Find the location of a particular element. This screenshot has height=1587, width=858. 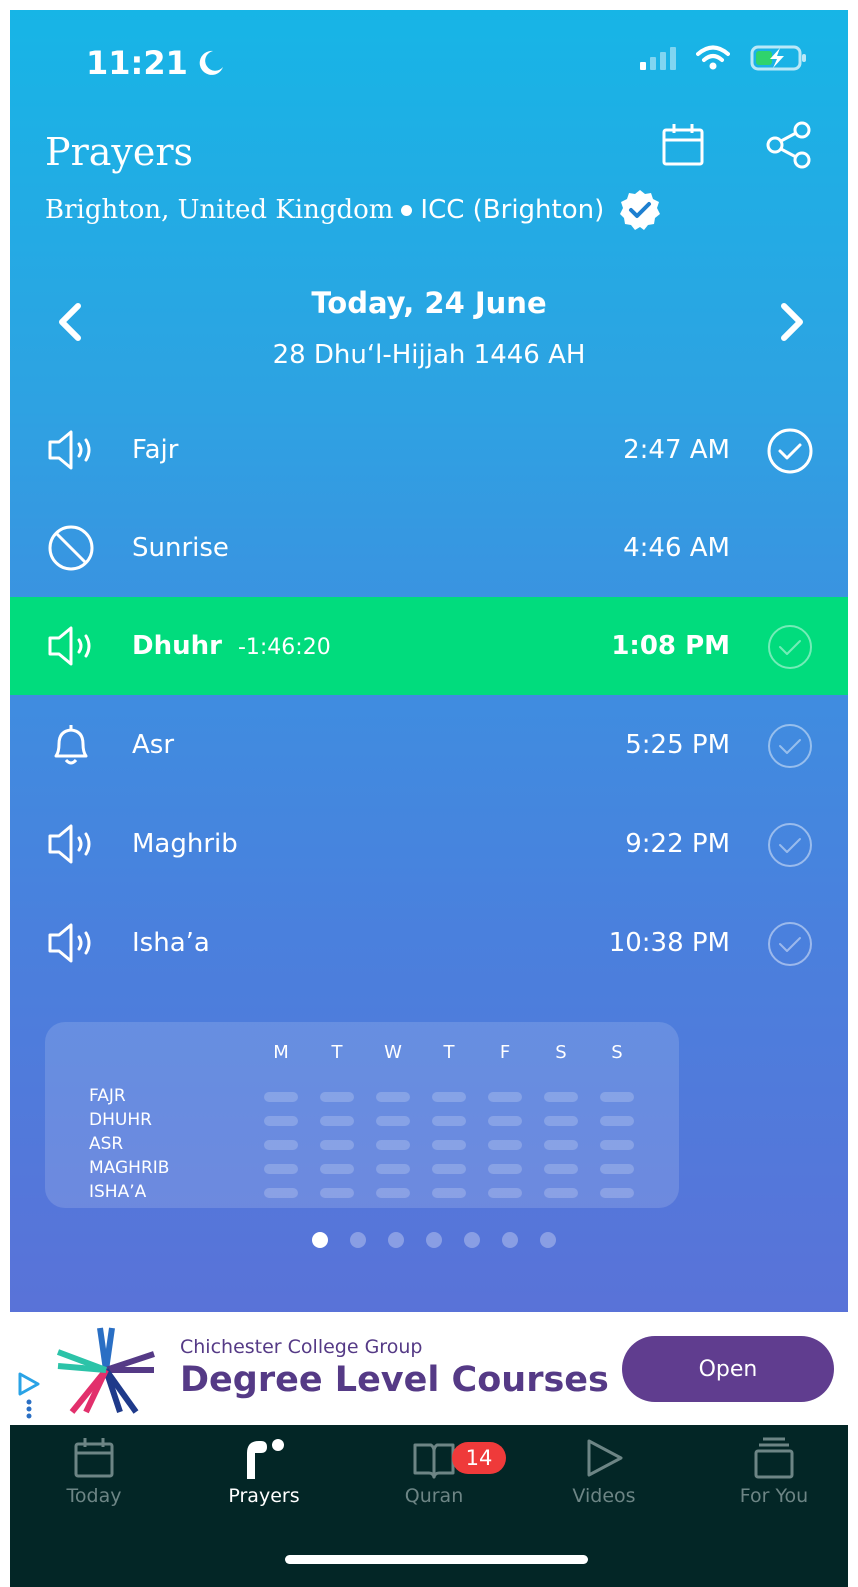

tab-prayers: Prayers is located at coordinates (264, 1475).